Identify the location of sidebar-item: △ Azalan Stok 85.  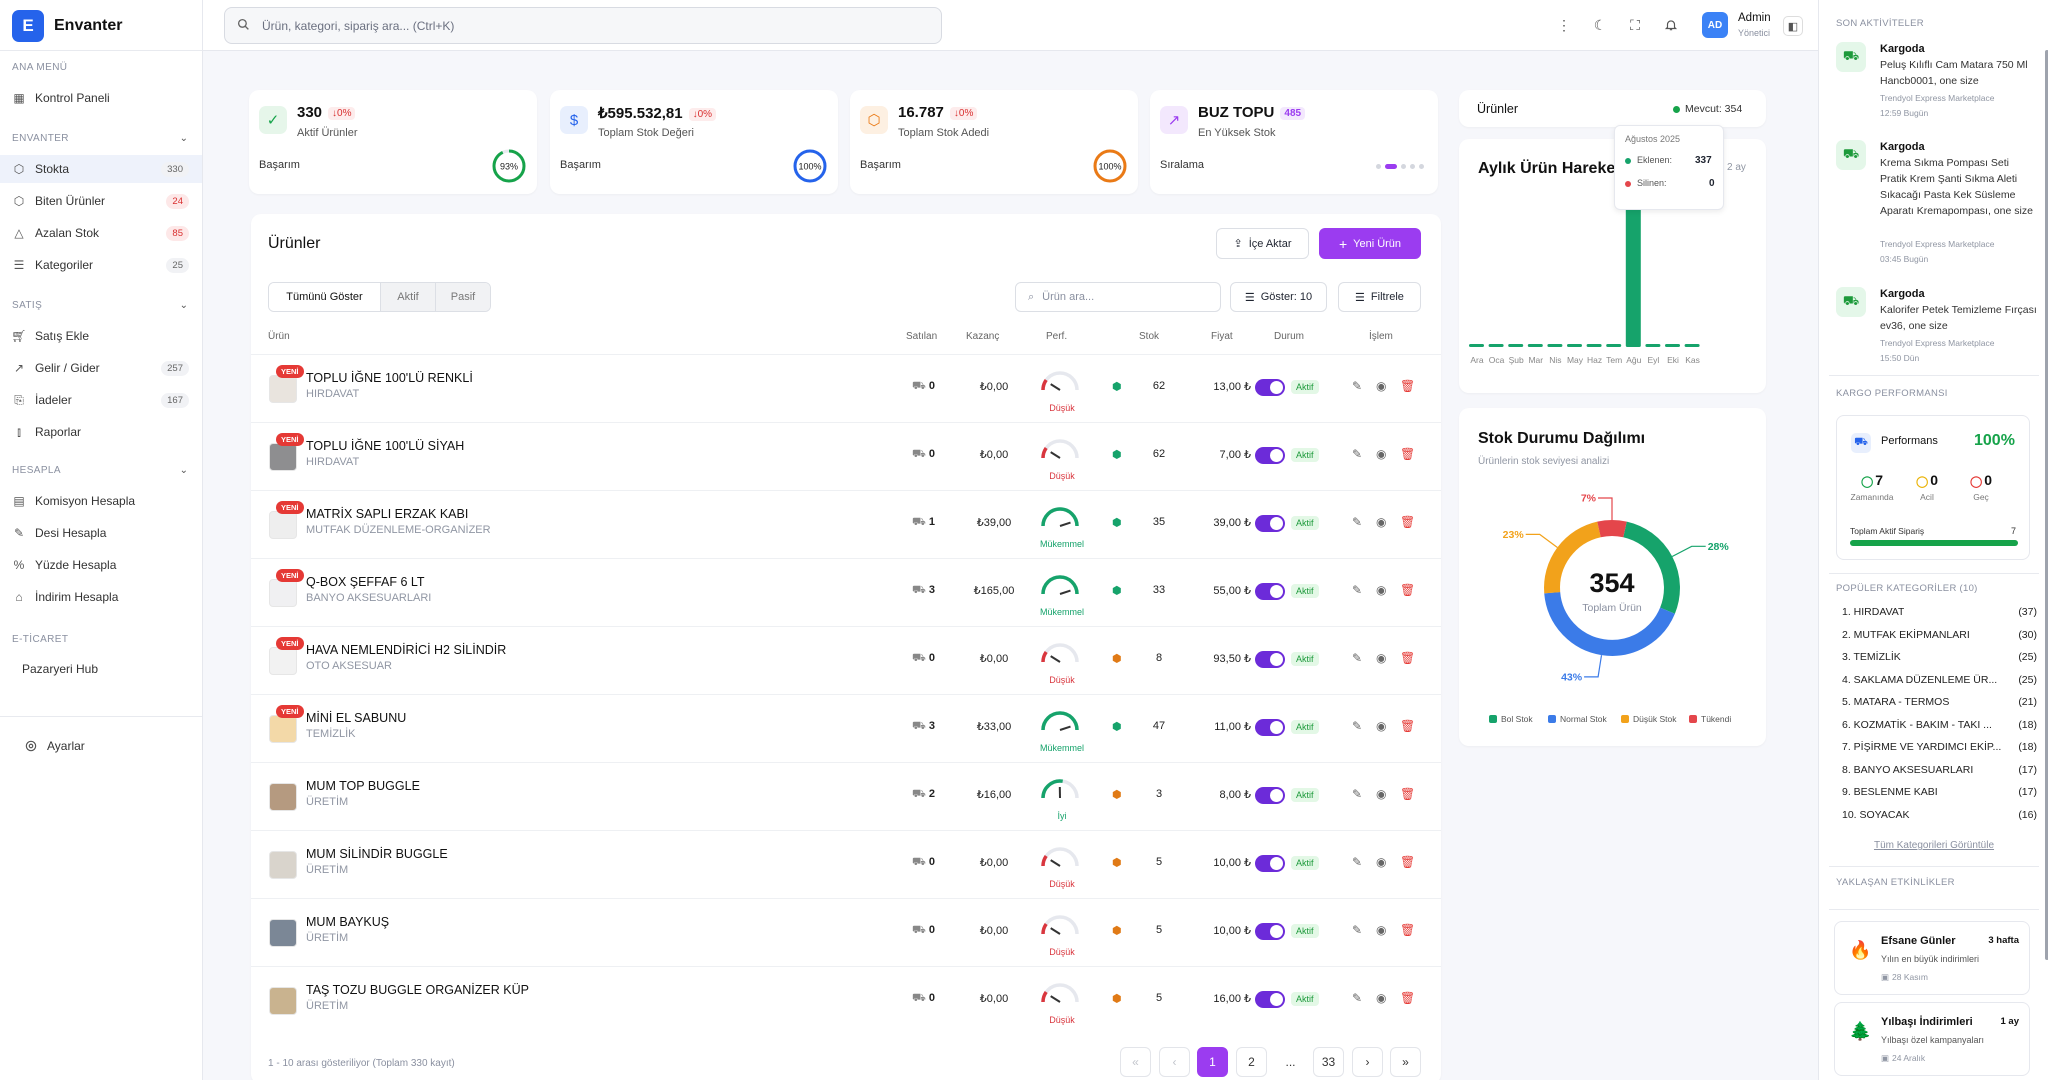
(101, 233).